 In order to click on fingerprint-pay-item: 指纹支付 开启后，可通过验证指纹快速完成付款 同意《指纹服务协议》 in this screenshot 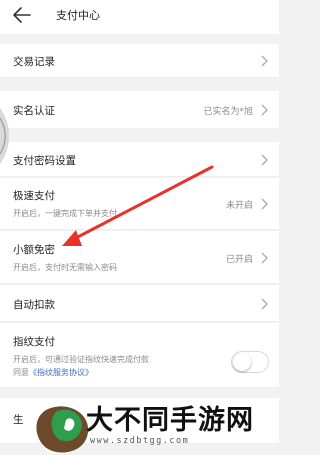, I will do `click(139, 355)`.